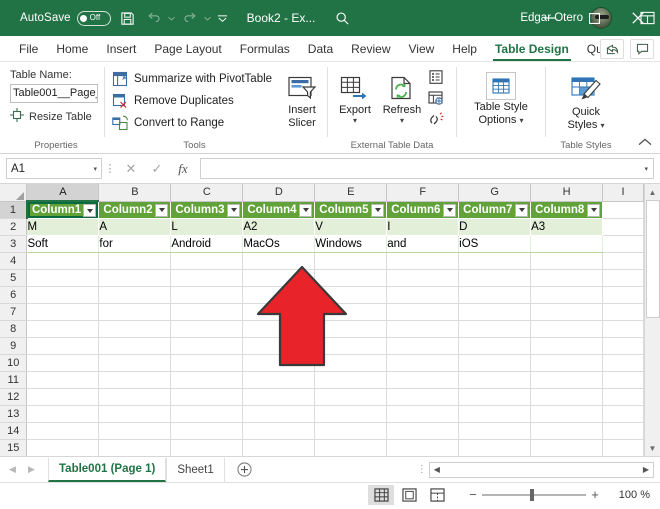  I want to click on share-icon, so click(612, 48).